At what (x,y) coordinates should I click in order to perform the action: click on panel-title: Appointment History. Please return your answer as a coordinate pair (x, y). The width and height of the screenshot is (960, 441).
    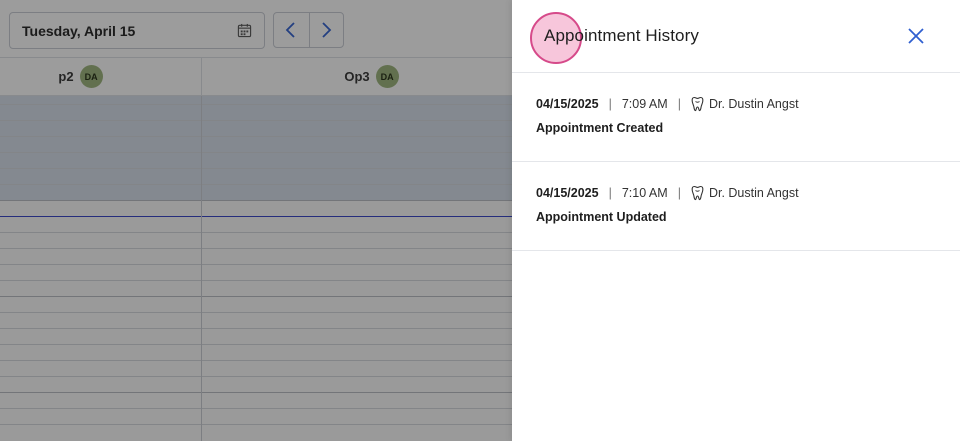
    Looking at the image, I should click on (621, 35).